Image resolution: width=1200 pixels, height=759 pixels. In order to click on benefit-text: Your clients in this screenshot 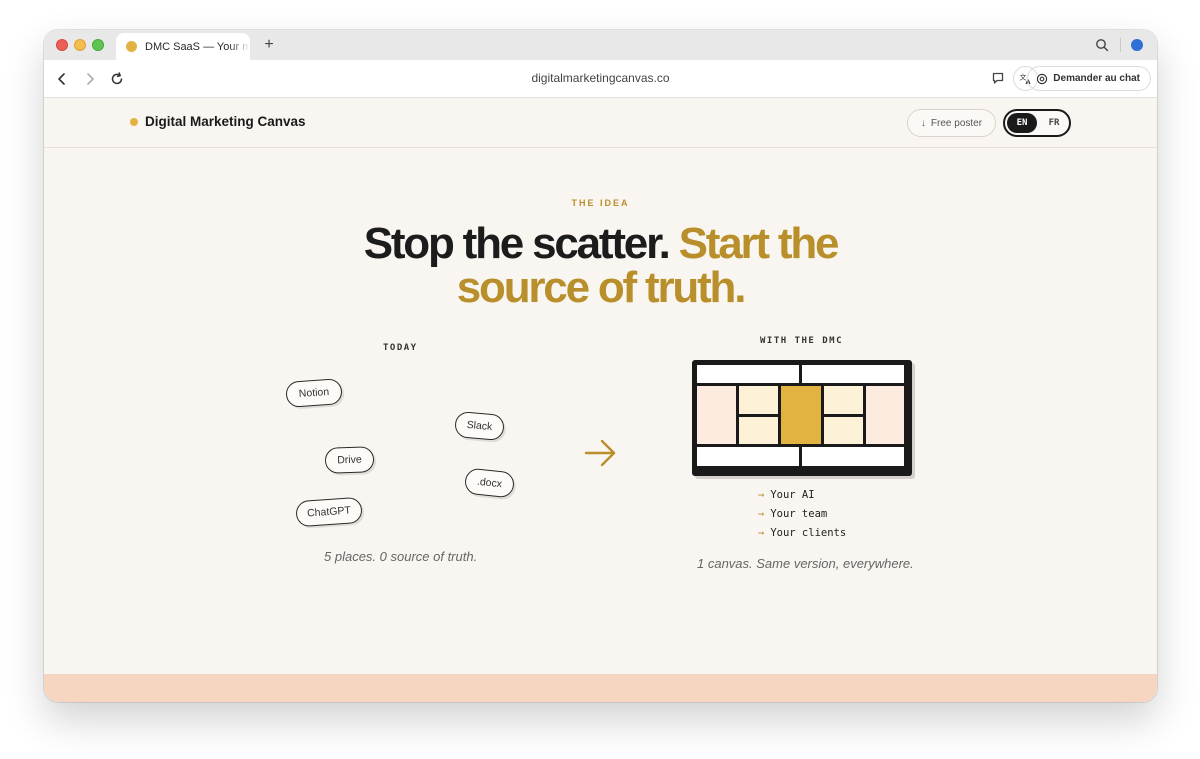, I will do `click(808, 533)`.